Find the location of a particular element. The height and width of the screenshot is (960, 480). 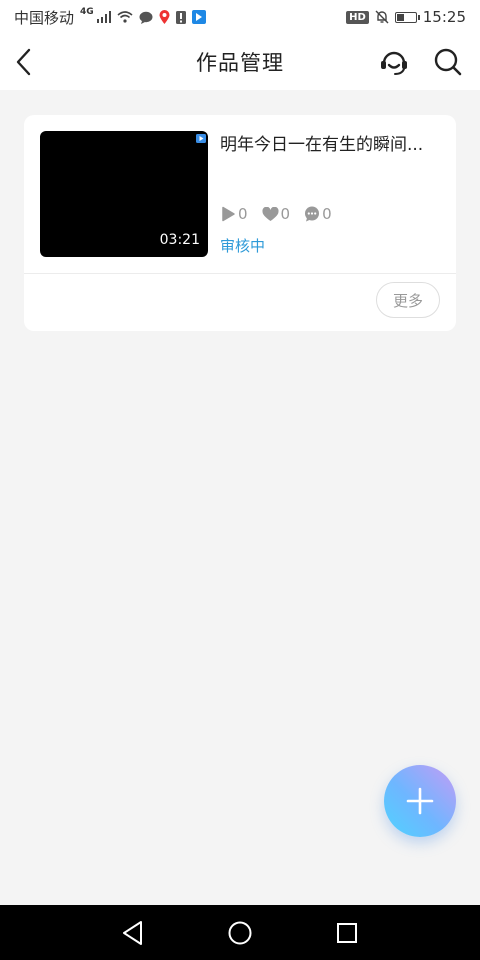

carrier-label: 中国移动 is located at coordinates (44, 17).